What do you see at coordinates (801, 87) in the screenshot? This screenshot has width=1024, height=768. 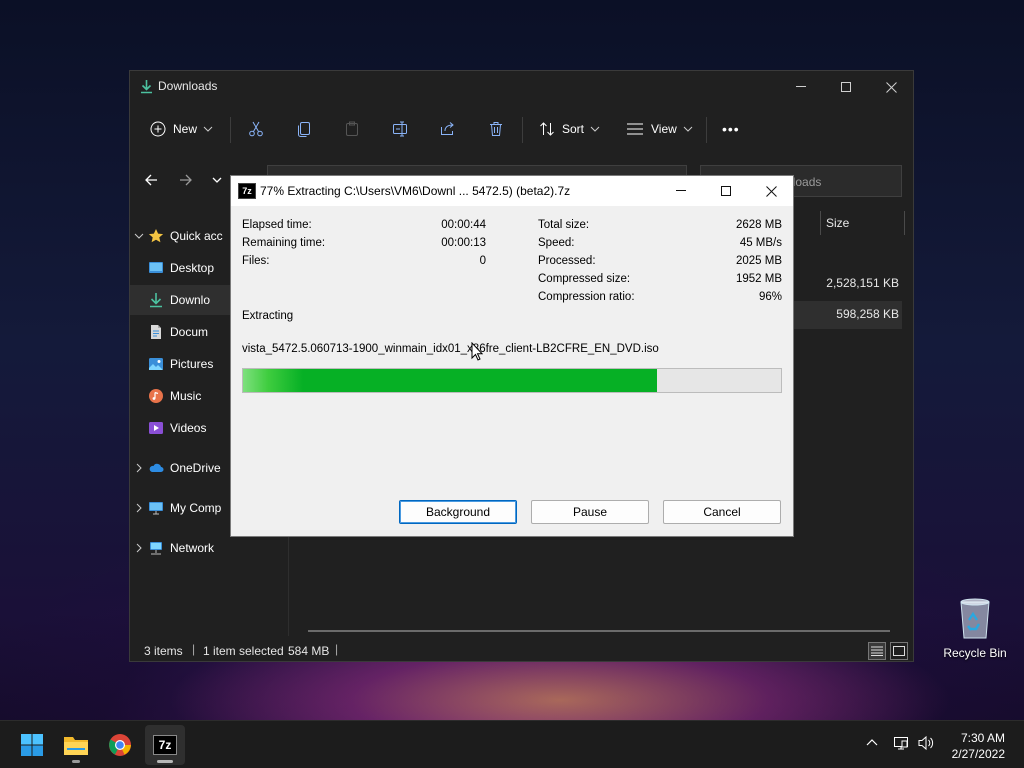 I see `minimize-button` at bounding box center [801, 87].